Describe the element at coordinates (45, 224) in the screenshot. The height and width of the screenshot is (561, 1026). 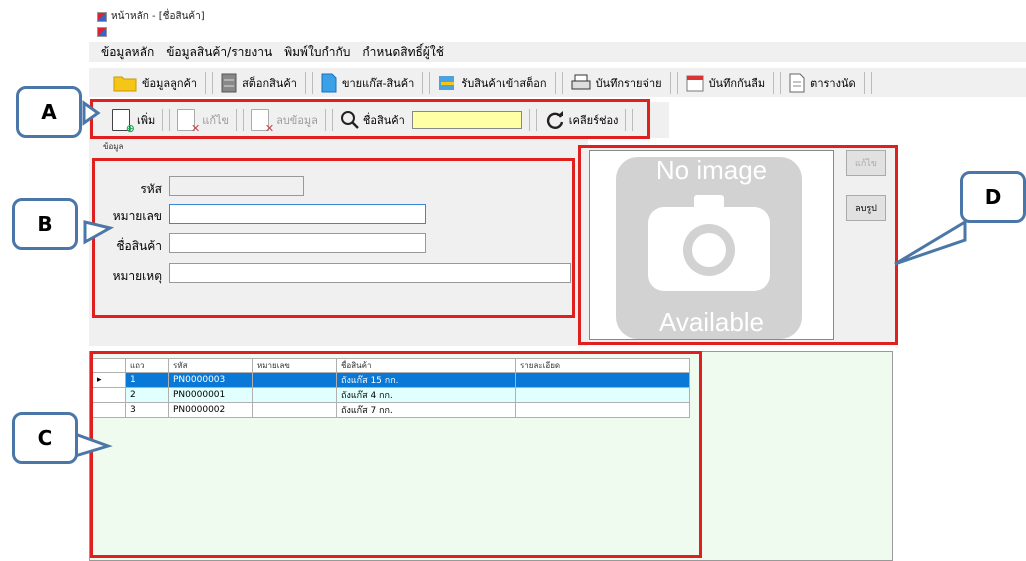
I see `callout-b: B` at that location.